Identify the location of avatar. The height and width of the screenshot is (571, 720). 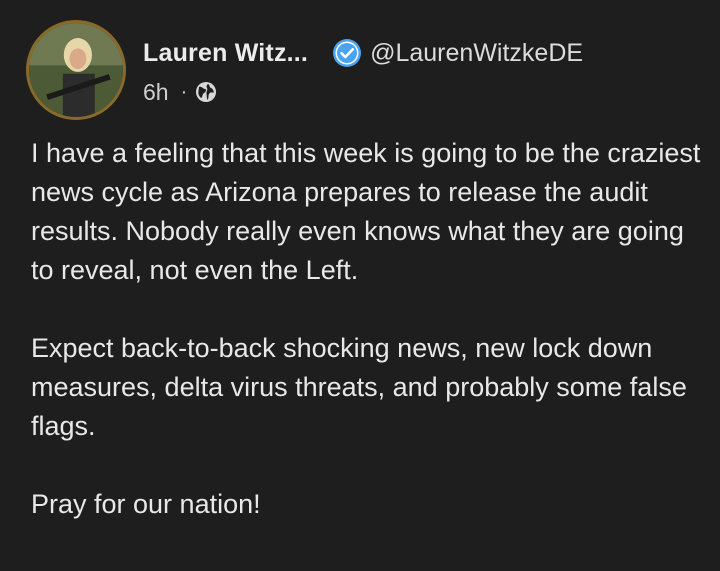
(76, 70).